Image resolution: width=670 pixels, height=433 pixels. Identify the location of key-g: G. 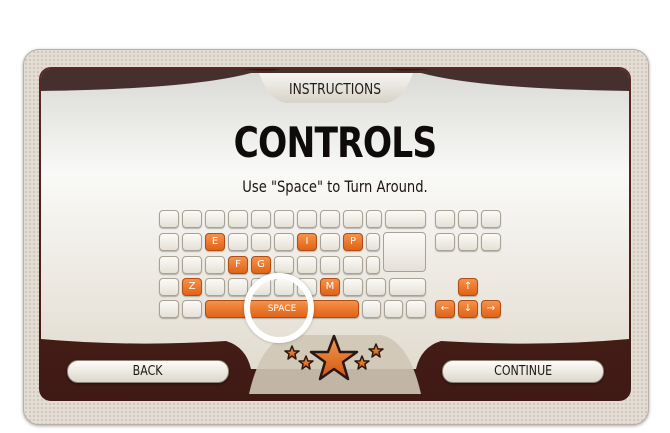
(261, 265).